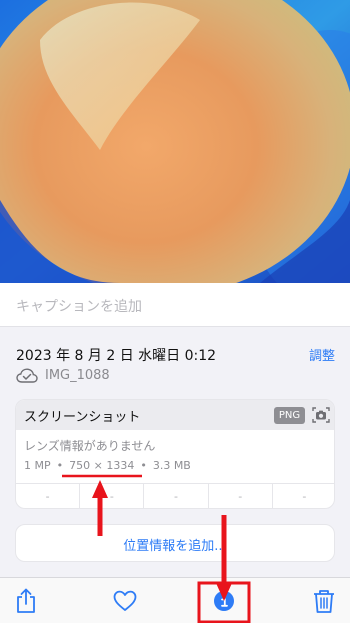  Describe the element at coordinates (37, 465) in the screenshot. I see `megapixels: 1 MP` at that location.